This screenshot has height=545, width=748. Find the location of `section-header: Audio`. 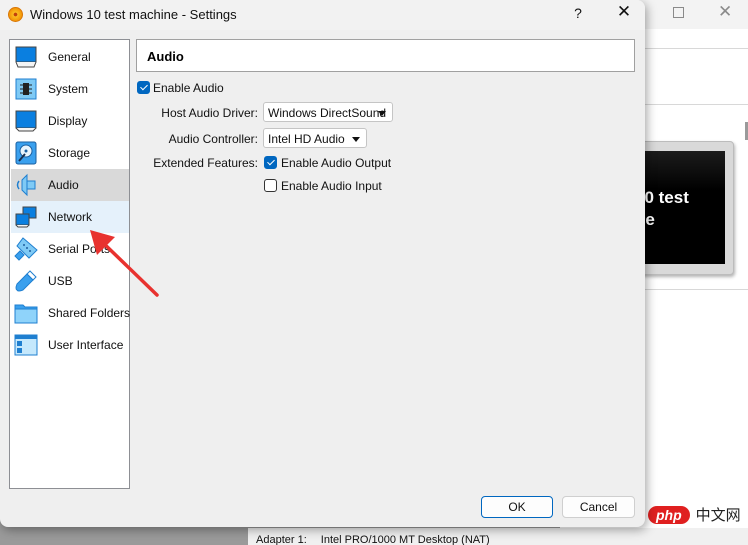

section-header: Audio is located at coordinates (385, 55).